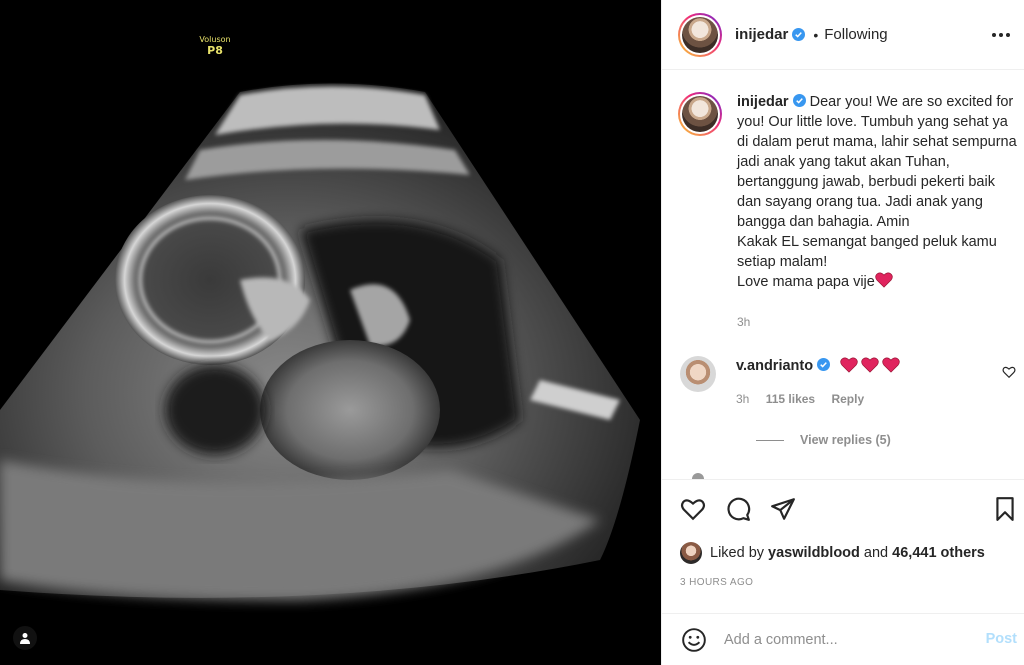  Describe the element at coordinates (855, 34) in the screenshot. I see `following-button: Following` at that location.